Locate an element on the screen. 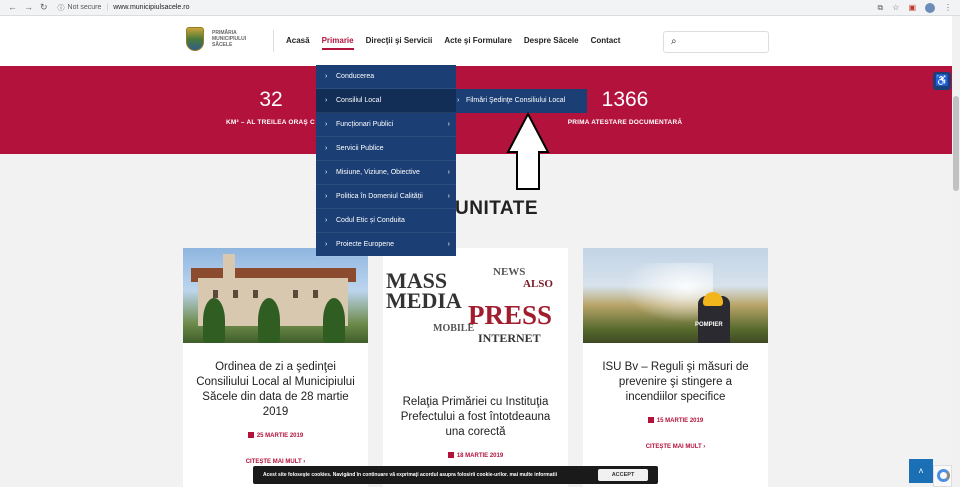 This screenshot has width=960, height=487. dropdown-item-codul-etic: › Codul Etic și Conduita is located at coordinates (386, 221).